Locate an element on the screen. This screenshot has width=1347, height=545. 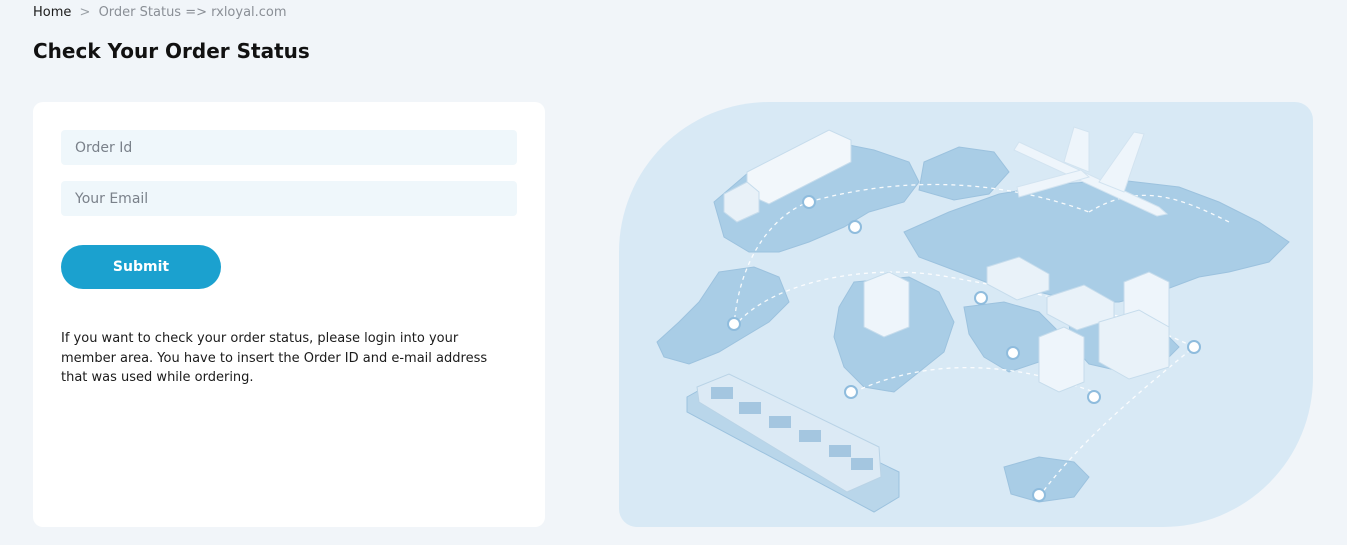
breadcrumb: Home > Order Status => rxloyal.com is located at coordinates (160, 12).